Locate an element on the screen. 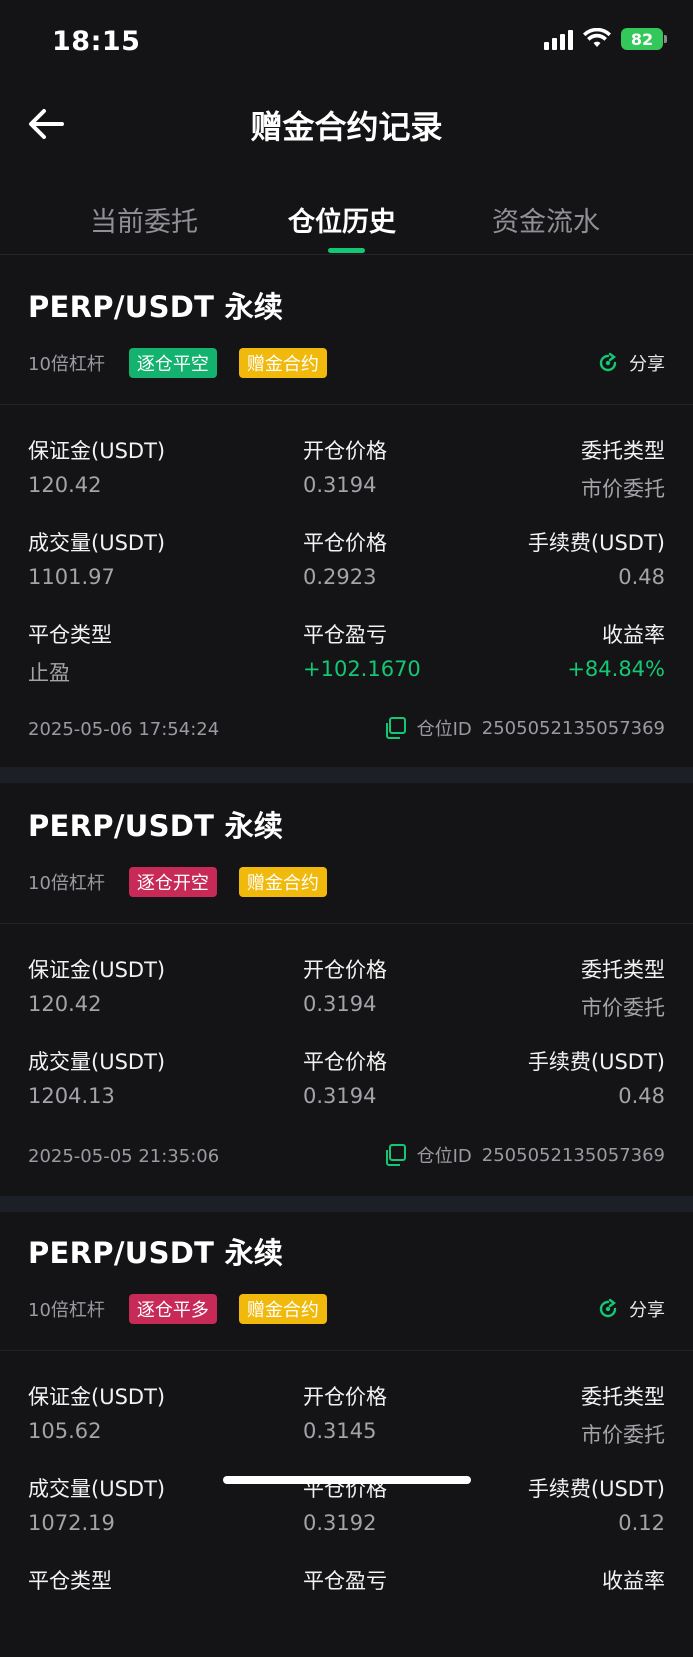  wifi-icon is located at coordinates (597, 37).